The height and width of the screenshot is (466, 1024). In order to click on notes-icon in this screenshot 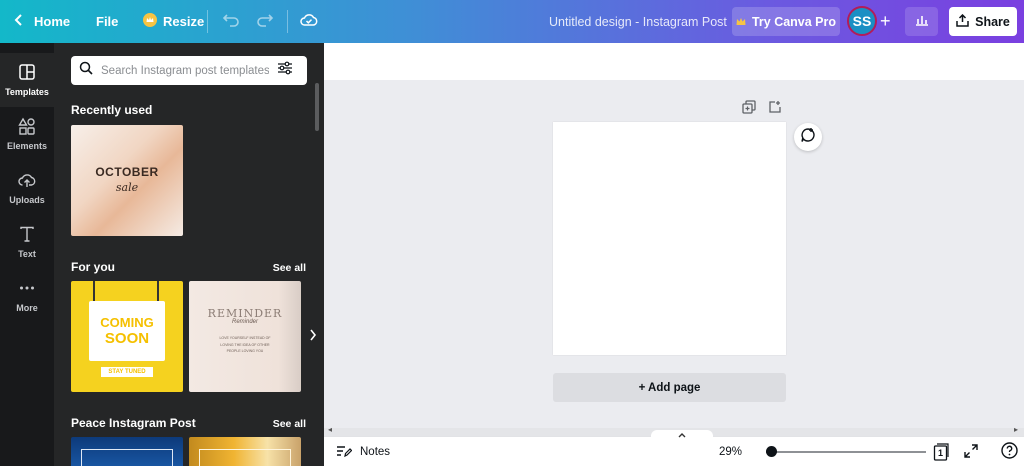, I will do `click(344, 452)`.